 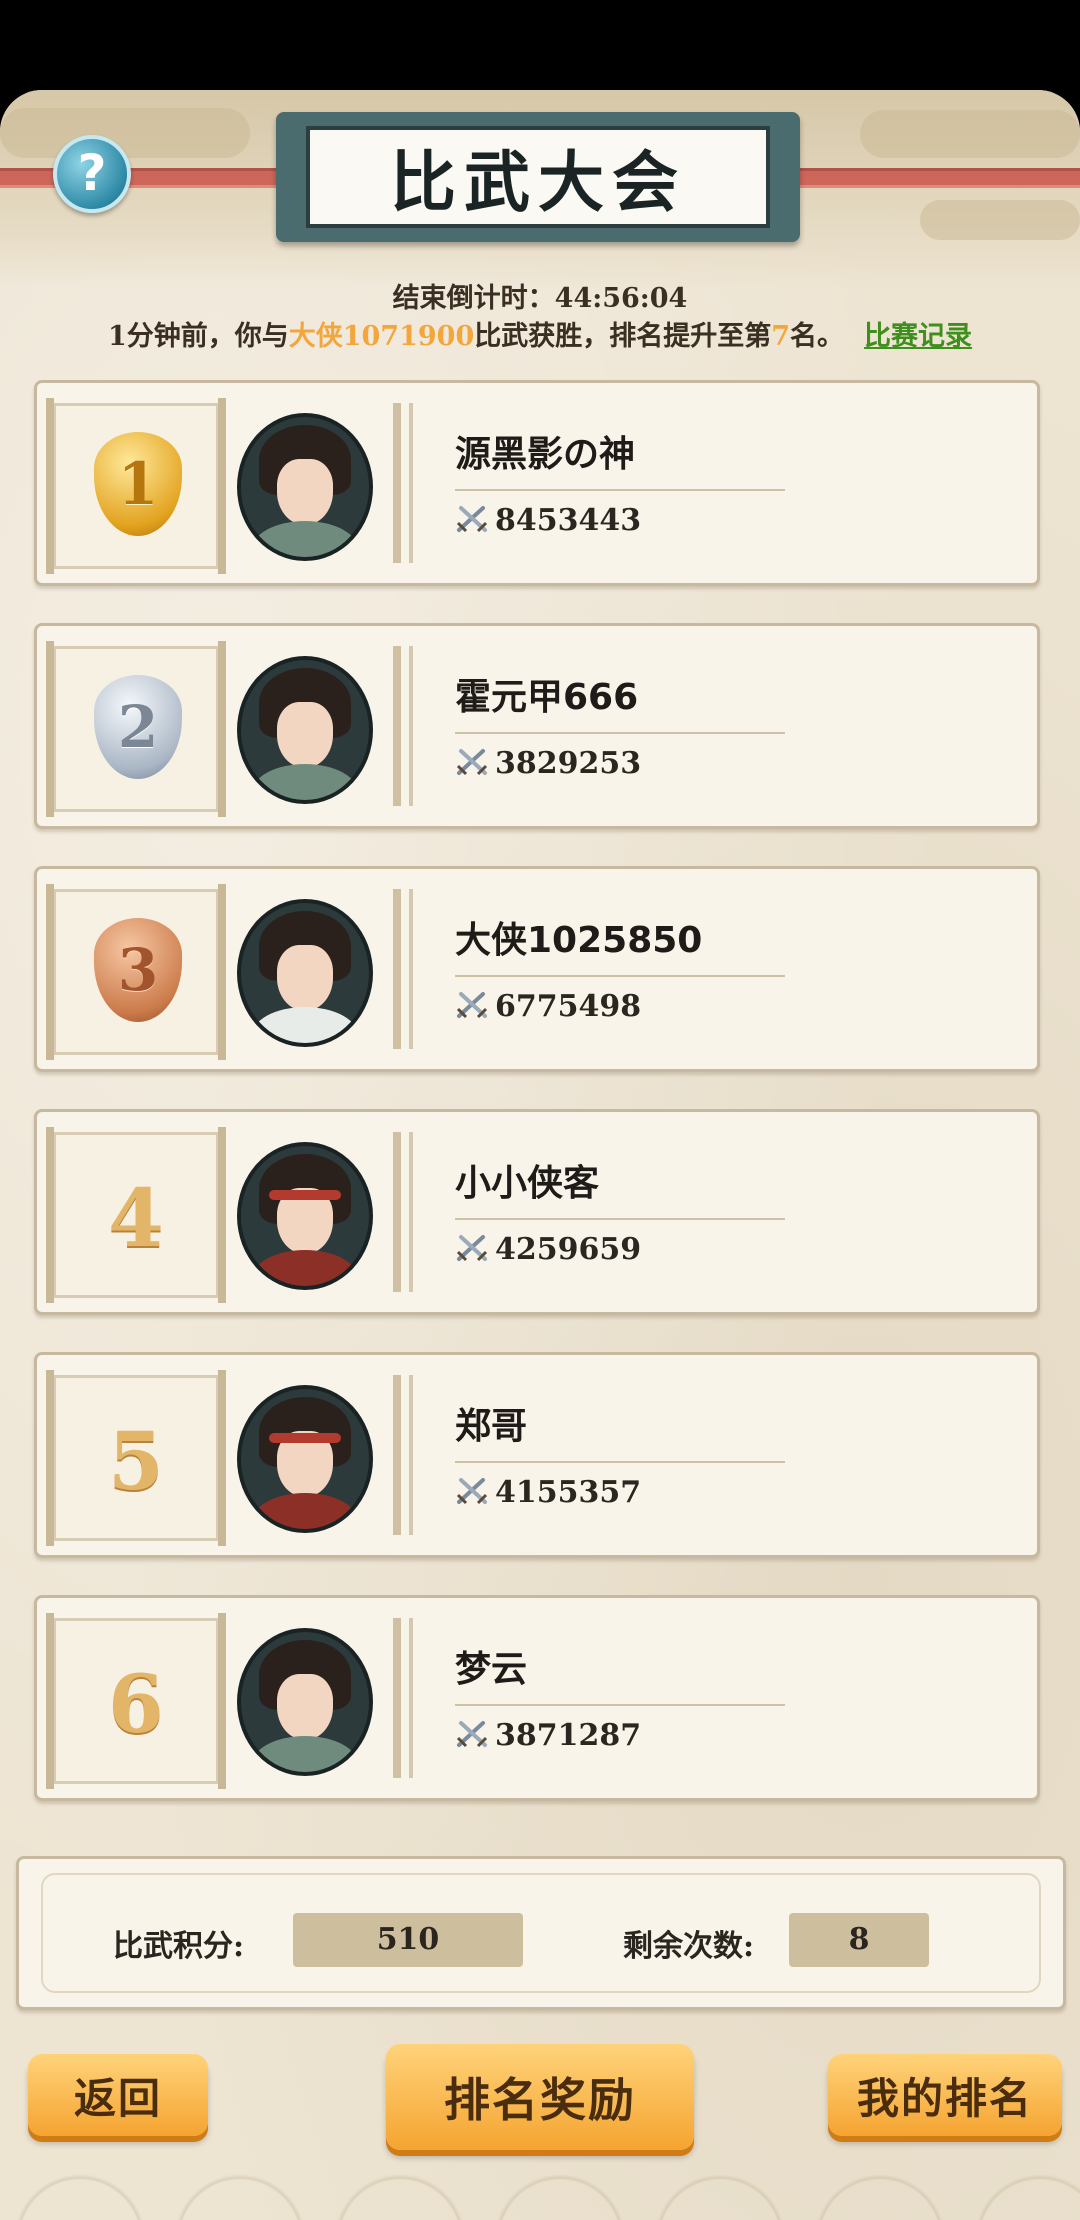 What do you see at coordinates (491, 1669) in the screenshot?
I see `player-name: 梦云` at bounding box center [491, 1669].